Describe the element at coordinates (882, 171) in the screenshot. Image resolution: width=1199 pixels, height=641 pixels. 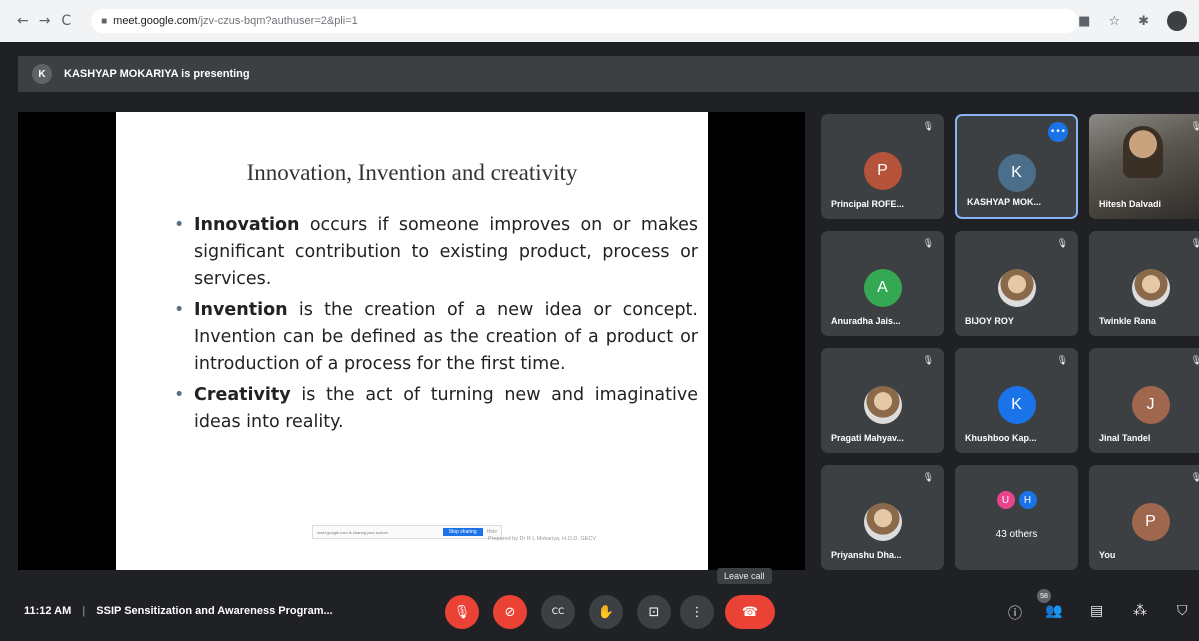
I see `avatar: P` at that location.